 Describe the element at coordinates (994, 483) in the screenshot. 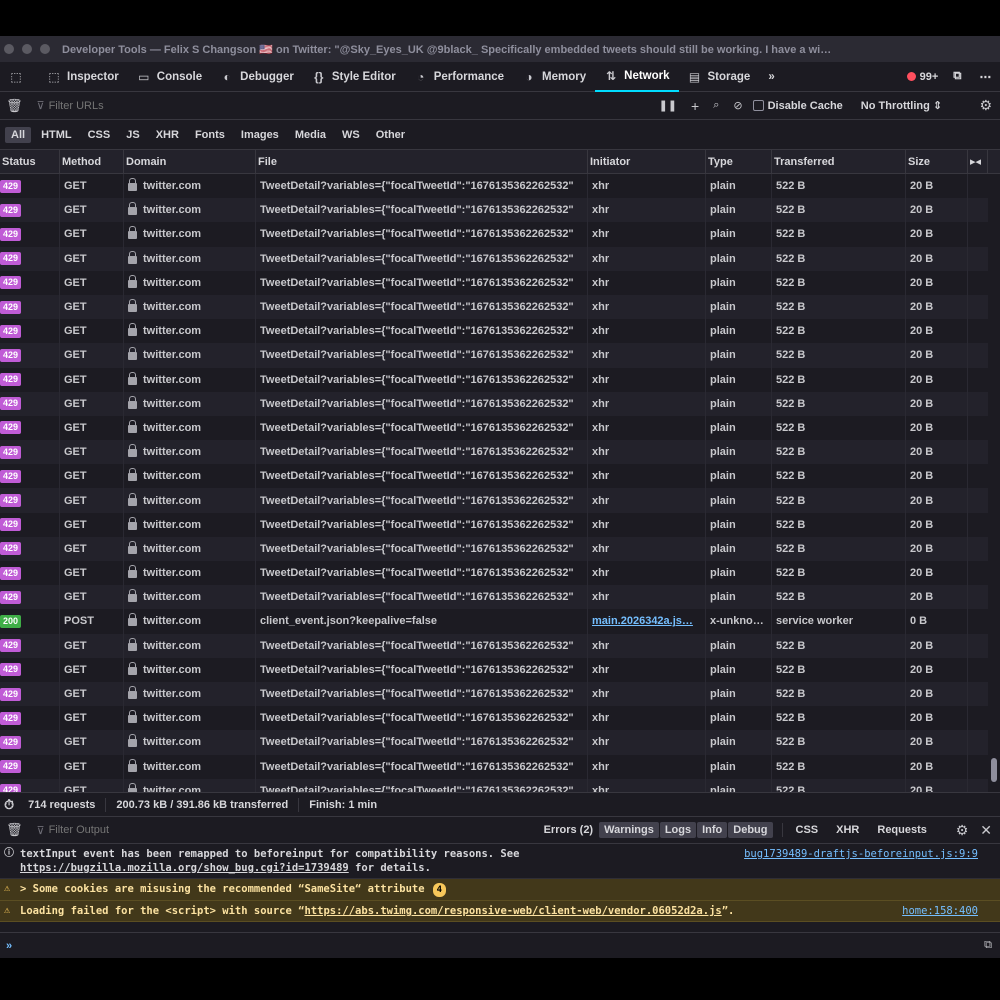

I see `requests-scrollbar` at that location.